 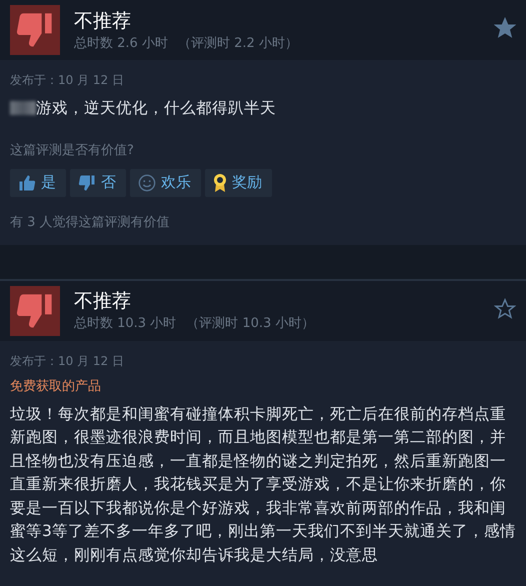 What do you see at coordinates (121, 43) in the screenshot?
I see `playtime-text: 总时数 2.6 小时` at bounding box center [121, 43].